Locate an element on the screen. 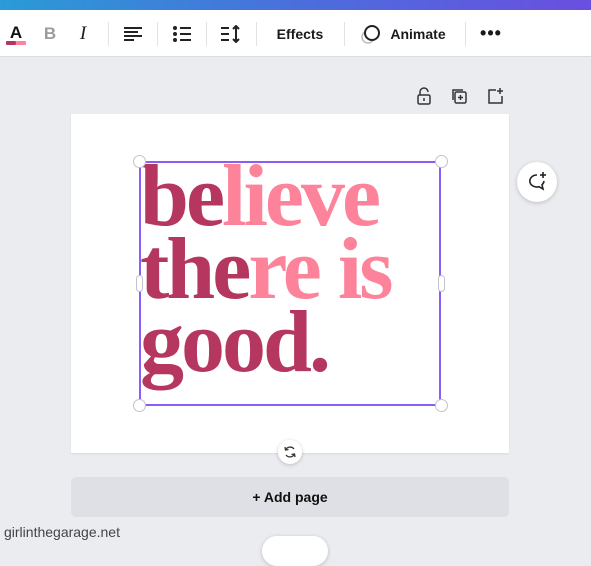 The height and width of the screenshot is (566, 591). bullet-list-icon is located at coordinates (182, 33).